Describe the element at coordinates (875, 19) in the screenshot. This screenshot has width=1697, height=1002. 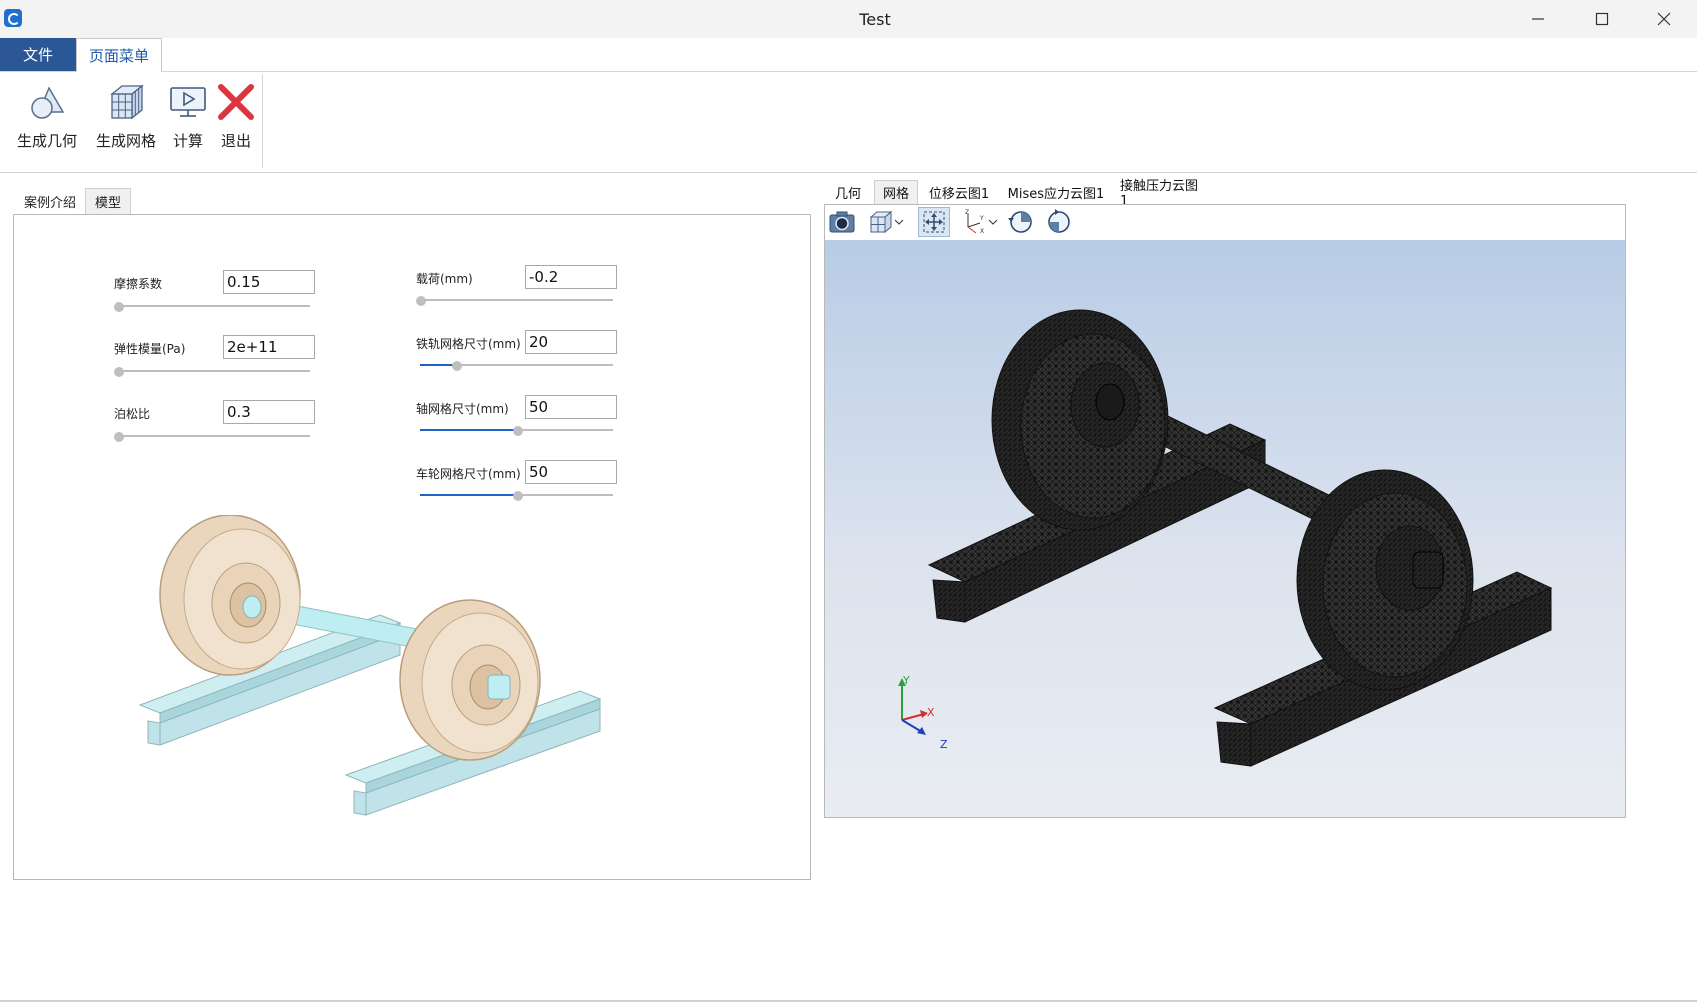
I see `window-title: Test` at that location.